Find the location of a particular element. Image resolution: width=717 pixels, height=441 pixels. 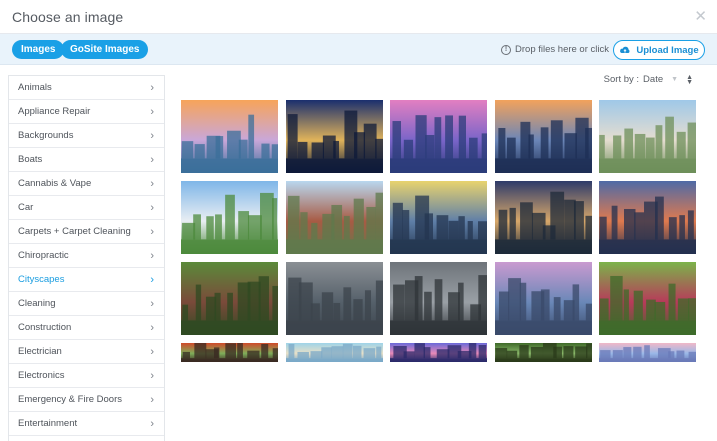

sidebar-item-entertainment: Entertainment › is located at coordinates (86, 424).